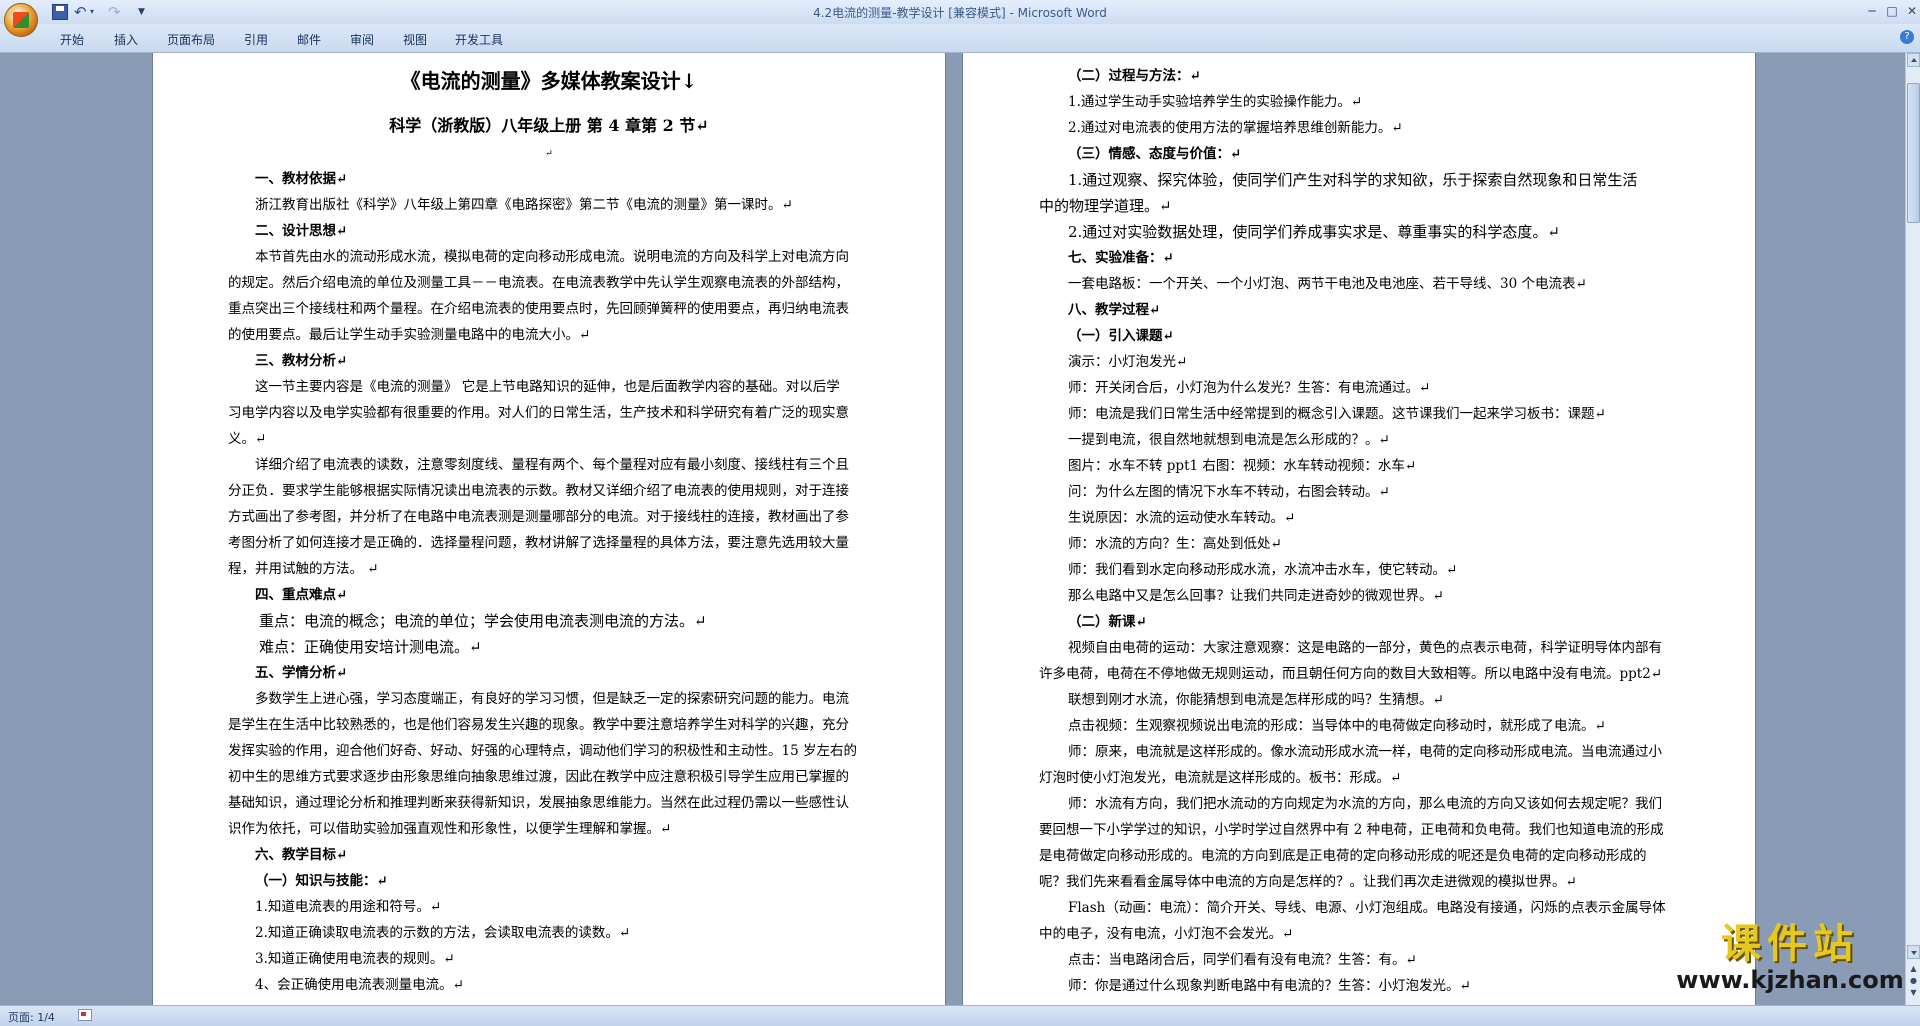 The image size is (1920, 1026). Describe the element at coordinates (1269, 986) in the screenshot. I see `paragraph-line: 师：你是通过什么现象判断电路中有电流的？生答：小灯泡发光。↵` at that location.